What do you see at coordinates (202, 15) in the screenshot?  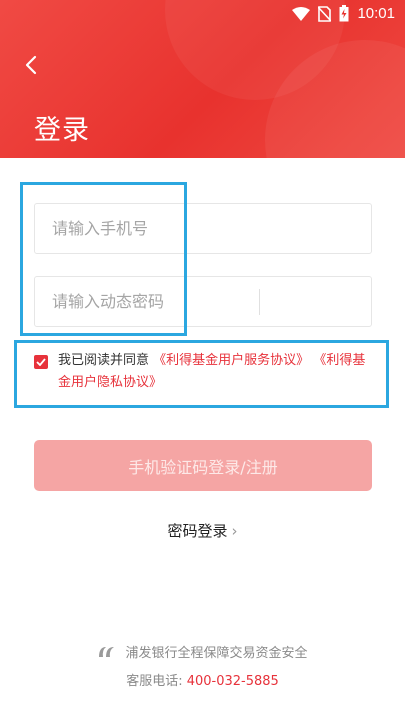 I see `status-bar: 10:01` at bounding box center [202, 15].